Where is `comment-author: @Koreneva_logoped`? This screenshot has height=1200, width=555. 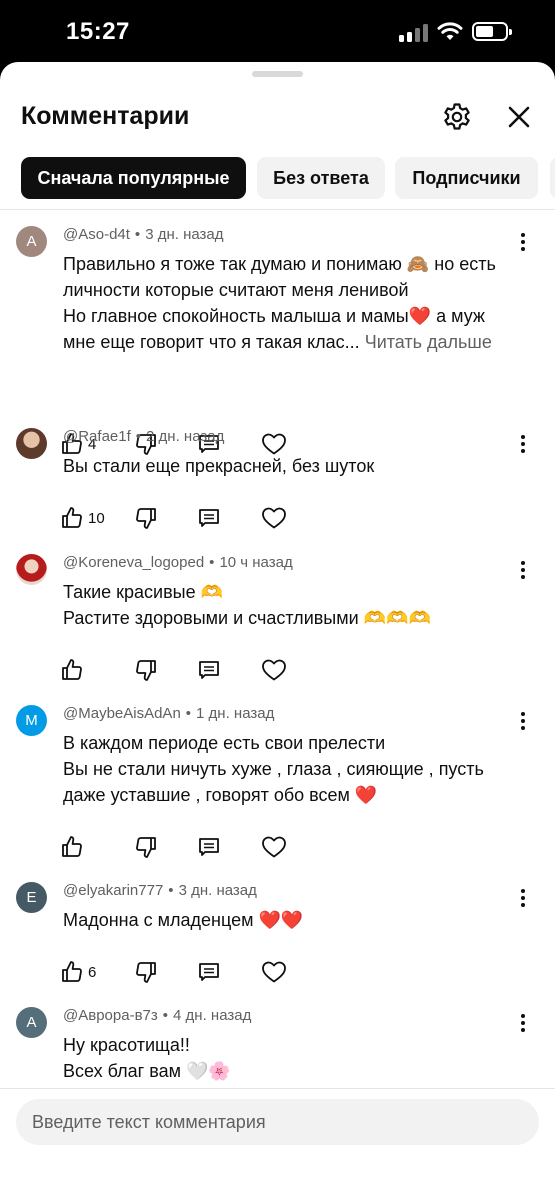 comment-author: @Koreneva_logoped is located at coordinates (133, 562).